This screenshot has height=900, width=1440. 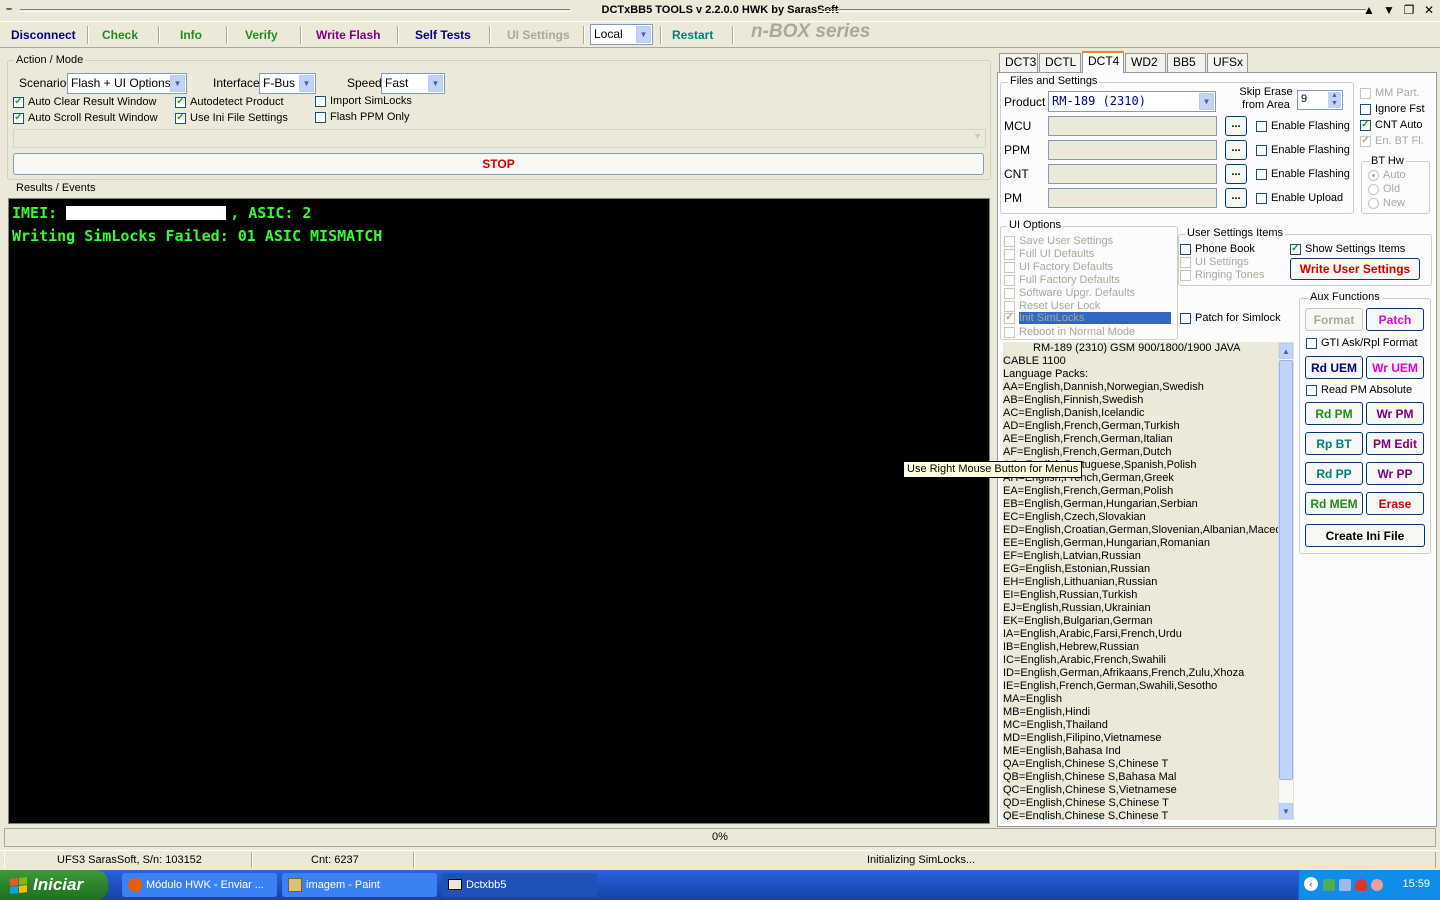 I want to click on import-simlocks-checkbox: Import SimLocks, so click(x=363, y=101).